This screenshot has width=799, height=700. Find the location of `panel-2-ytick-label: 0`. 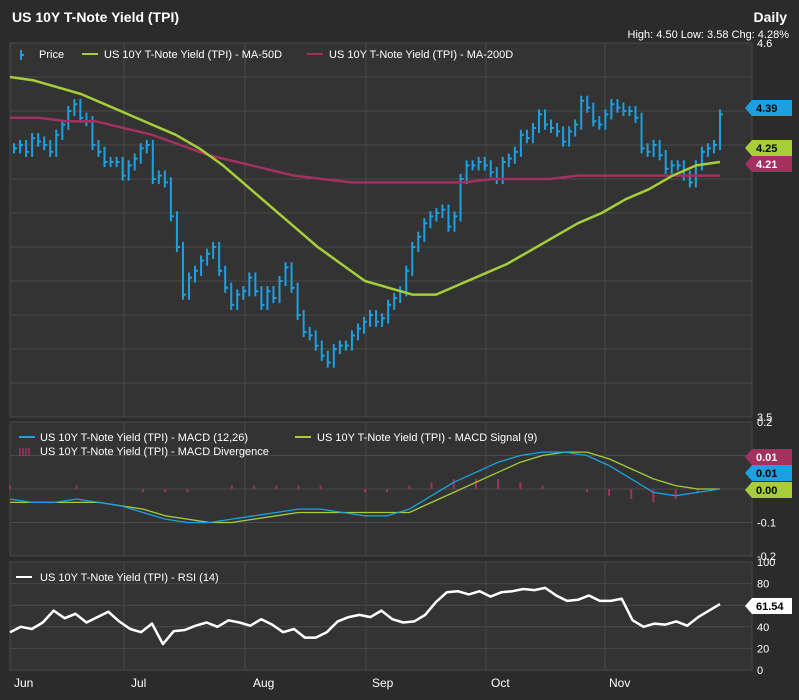

panel-2-ytick-label: 0 is located at coordinates (760, 671).